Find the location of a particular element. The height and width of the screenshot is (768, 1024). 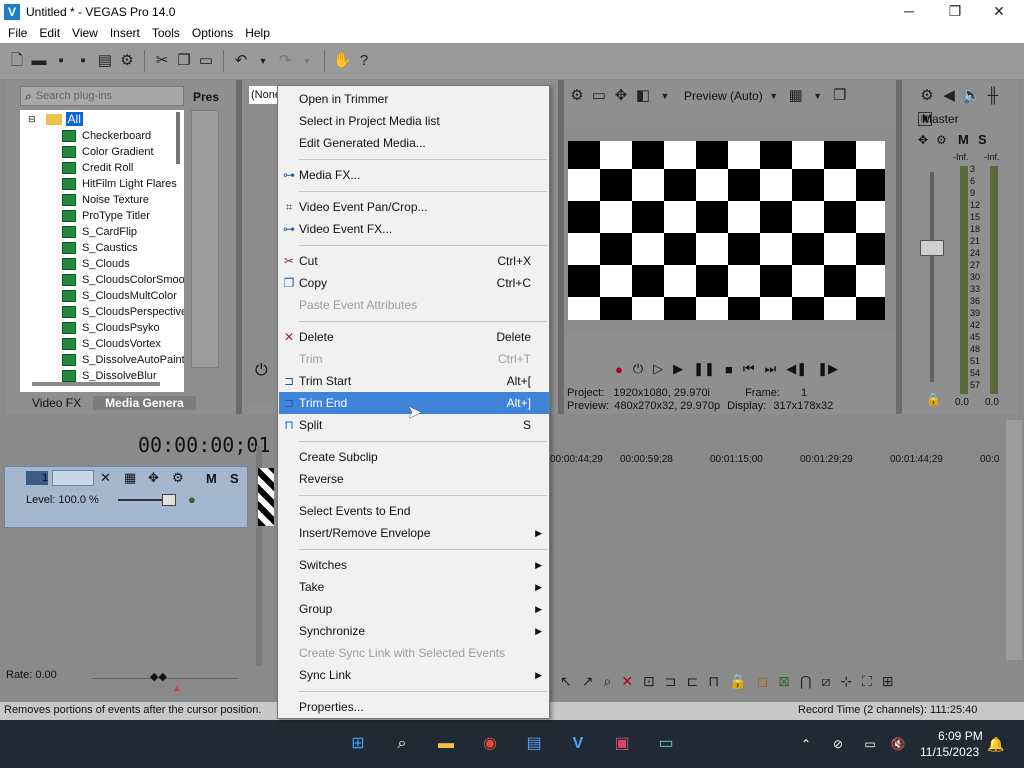

prev-frame-icon: ◀❚ is located at coordinates (796, 369).